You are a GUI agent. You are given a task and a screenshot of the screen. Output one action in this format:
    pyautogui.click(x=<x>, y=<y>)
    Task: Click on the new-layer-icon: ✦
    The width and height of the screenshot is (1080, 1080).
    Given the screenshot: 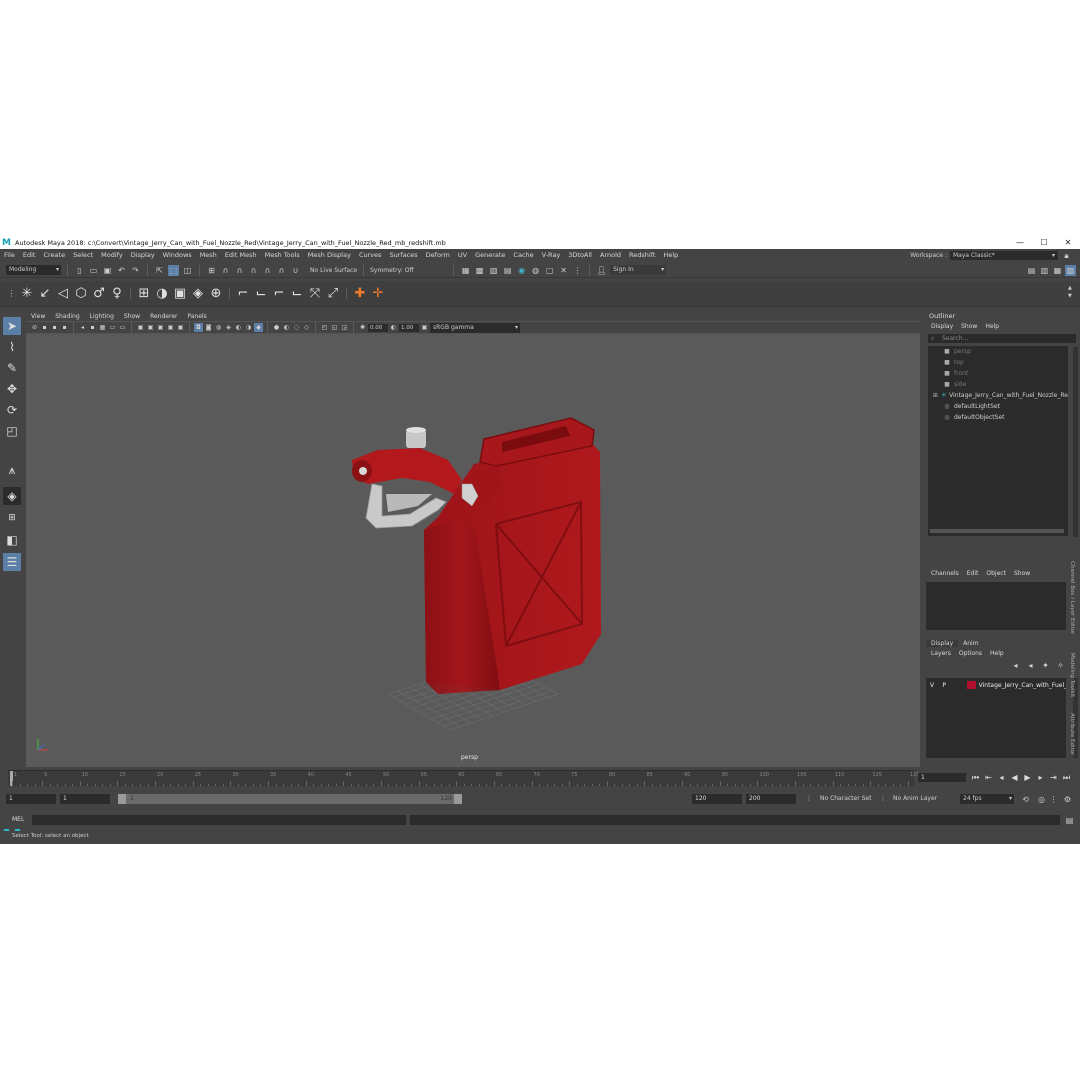 What is the action you would take?
    pyautogui.click(x=1045, y=665)
    